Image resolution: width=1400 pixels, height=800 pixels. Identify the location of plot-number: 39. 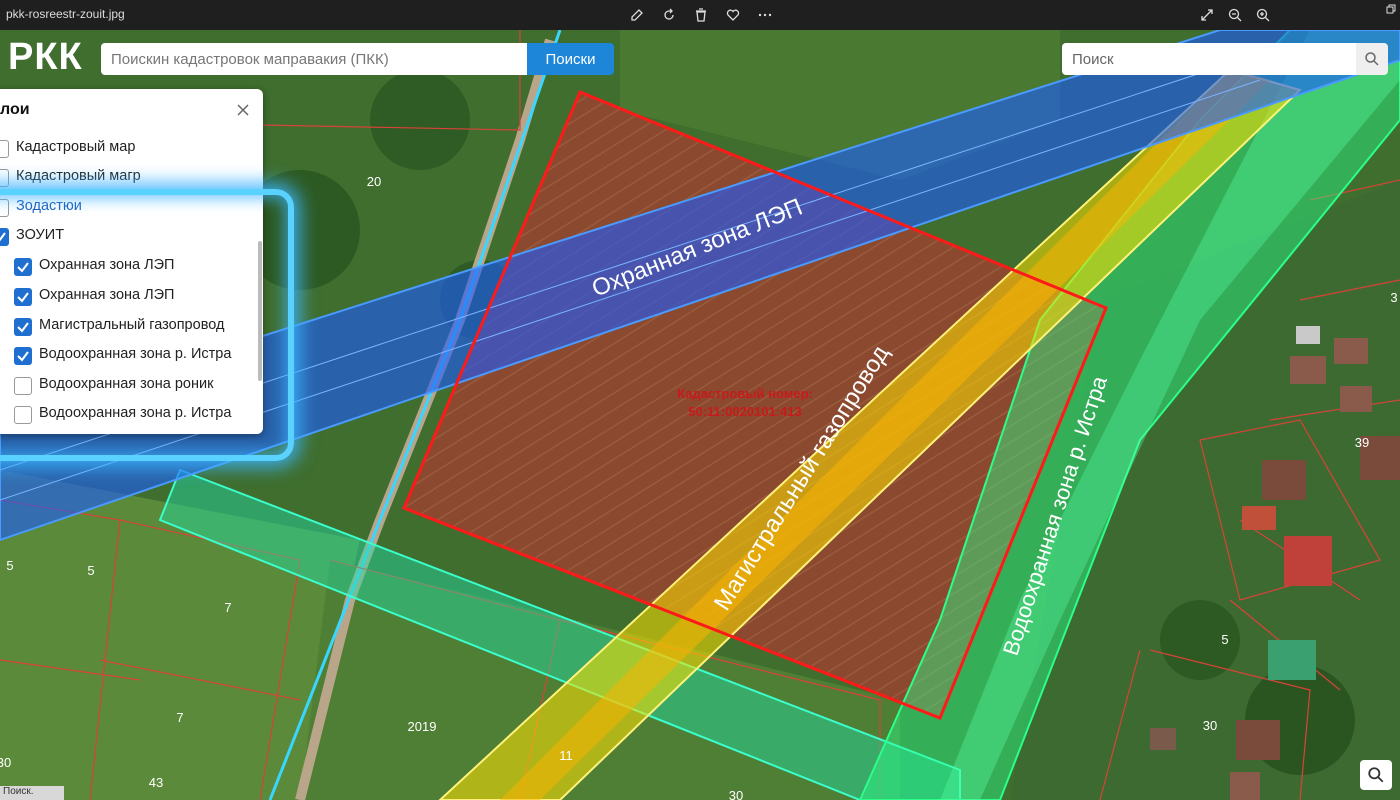
(1362, 442).